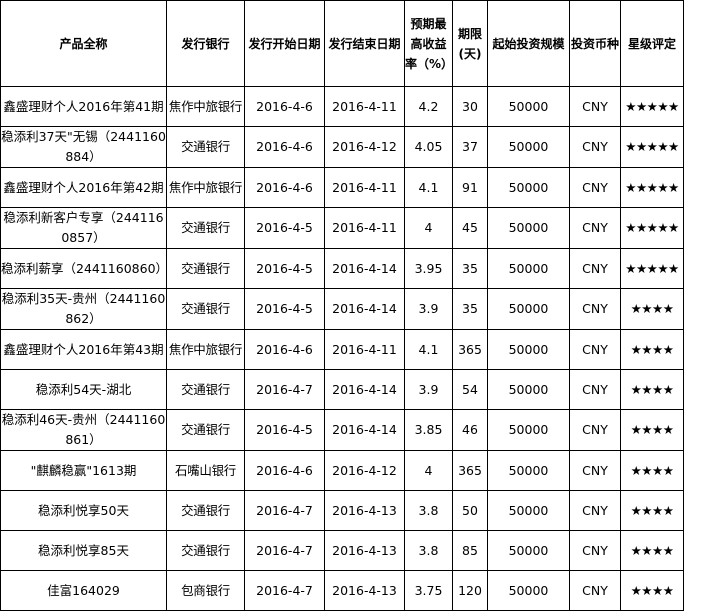  Describe the element at coordinates (83, 349) in the screenshot. I see `cell-product-name: 鑫盛理财个人2016年第43期` at that location.